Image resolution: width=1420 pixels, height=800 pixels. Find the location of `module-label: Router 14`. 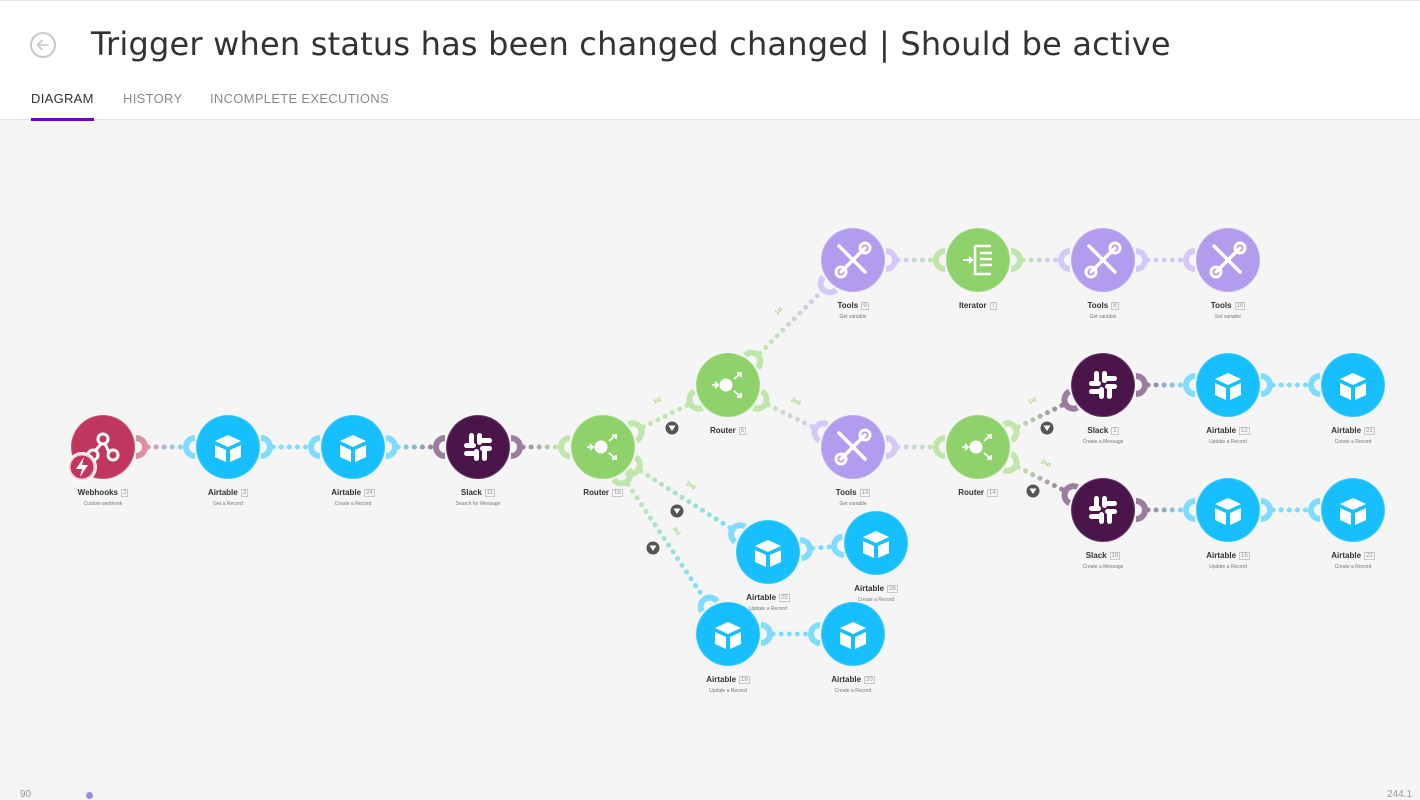

module-label: Router 14 is located at coordinates (978, 492).